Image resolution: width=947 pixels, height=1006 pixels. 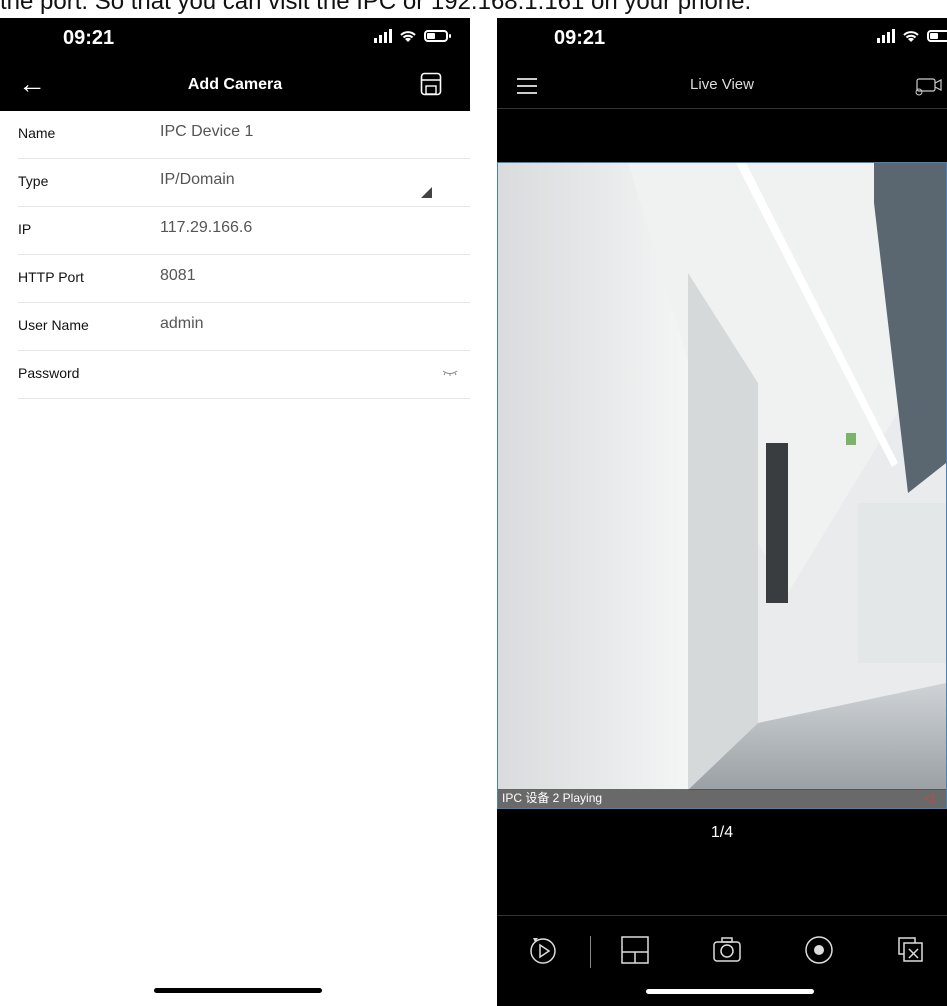 What do you see at coordinates (49, 373) in the screenshot?
I see `password-label: Password` at bounding box center [49, 373].